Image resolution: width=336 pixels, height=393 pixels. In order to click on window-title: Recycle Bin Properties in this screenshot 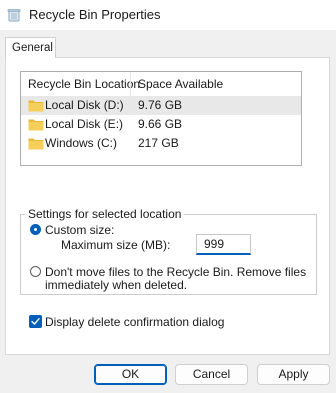, I will do `click(95, 14)`.